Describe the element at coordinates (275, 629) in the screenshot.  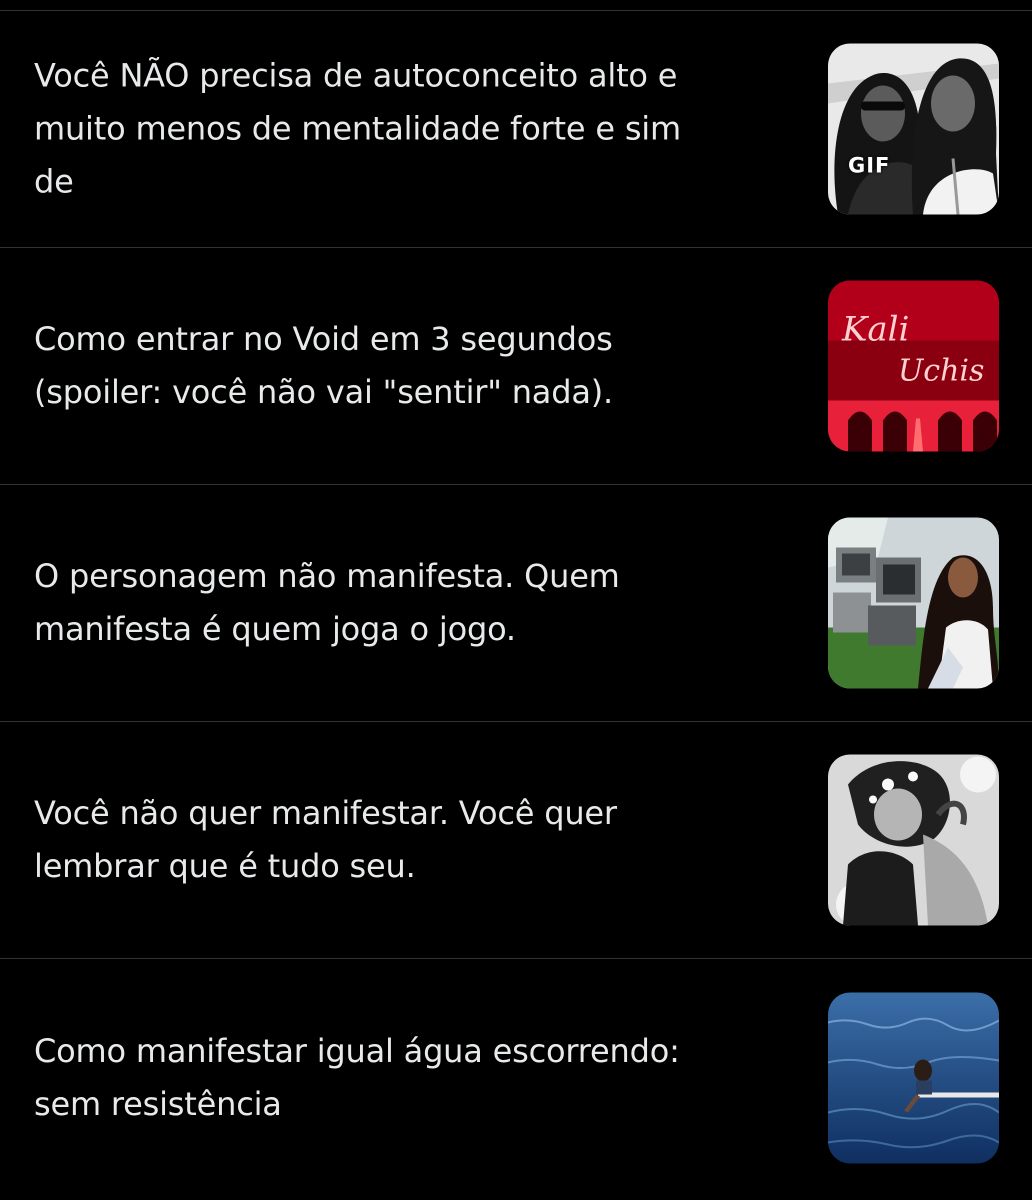
I see `title-line: manifesta é quem joga o jogo.` at that location.